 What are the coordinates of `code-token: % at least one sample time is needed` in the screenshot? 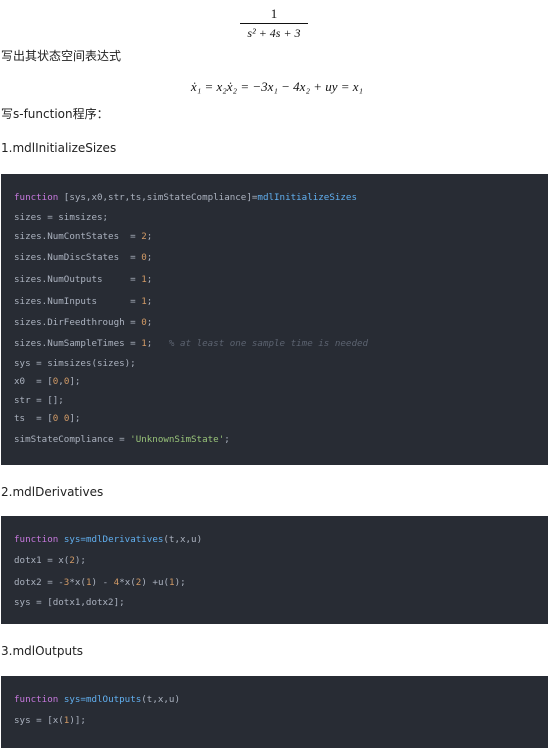 It's located at (268, 343).